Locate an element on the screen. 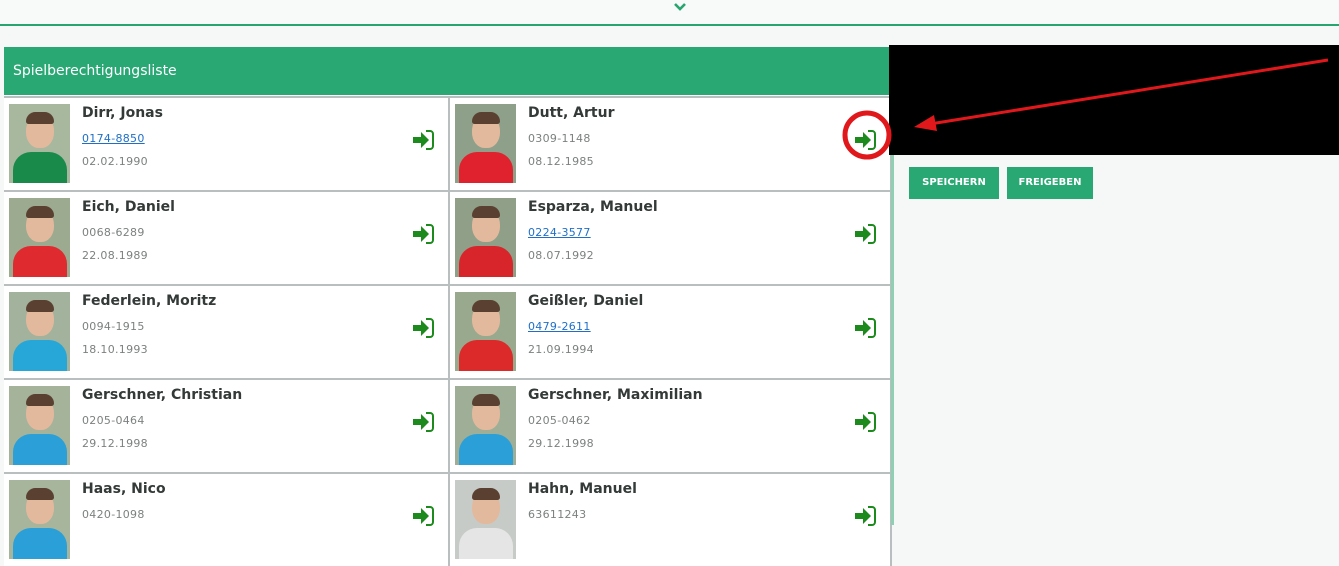  player-name: Dutt, Artur is located at coordinates (571, 113).